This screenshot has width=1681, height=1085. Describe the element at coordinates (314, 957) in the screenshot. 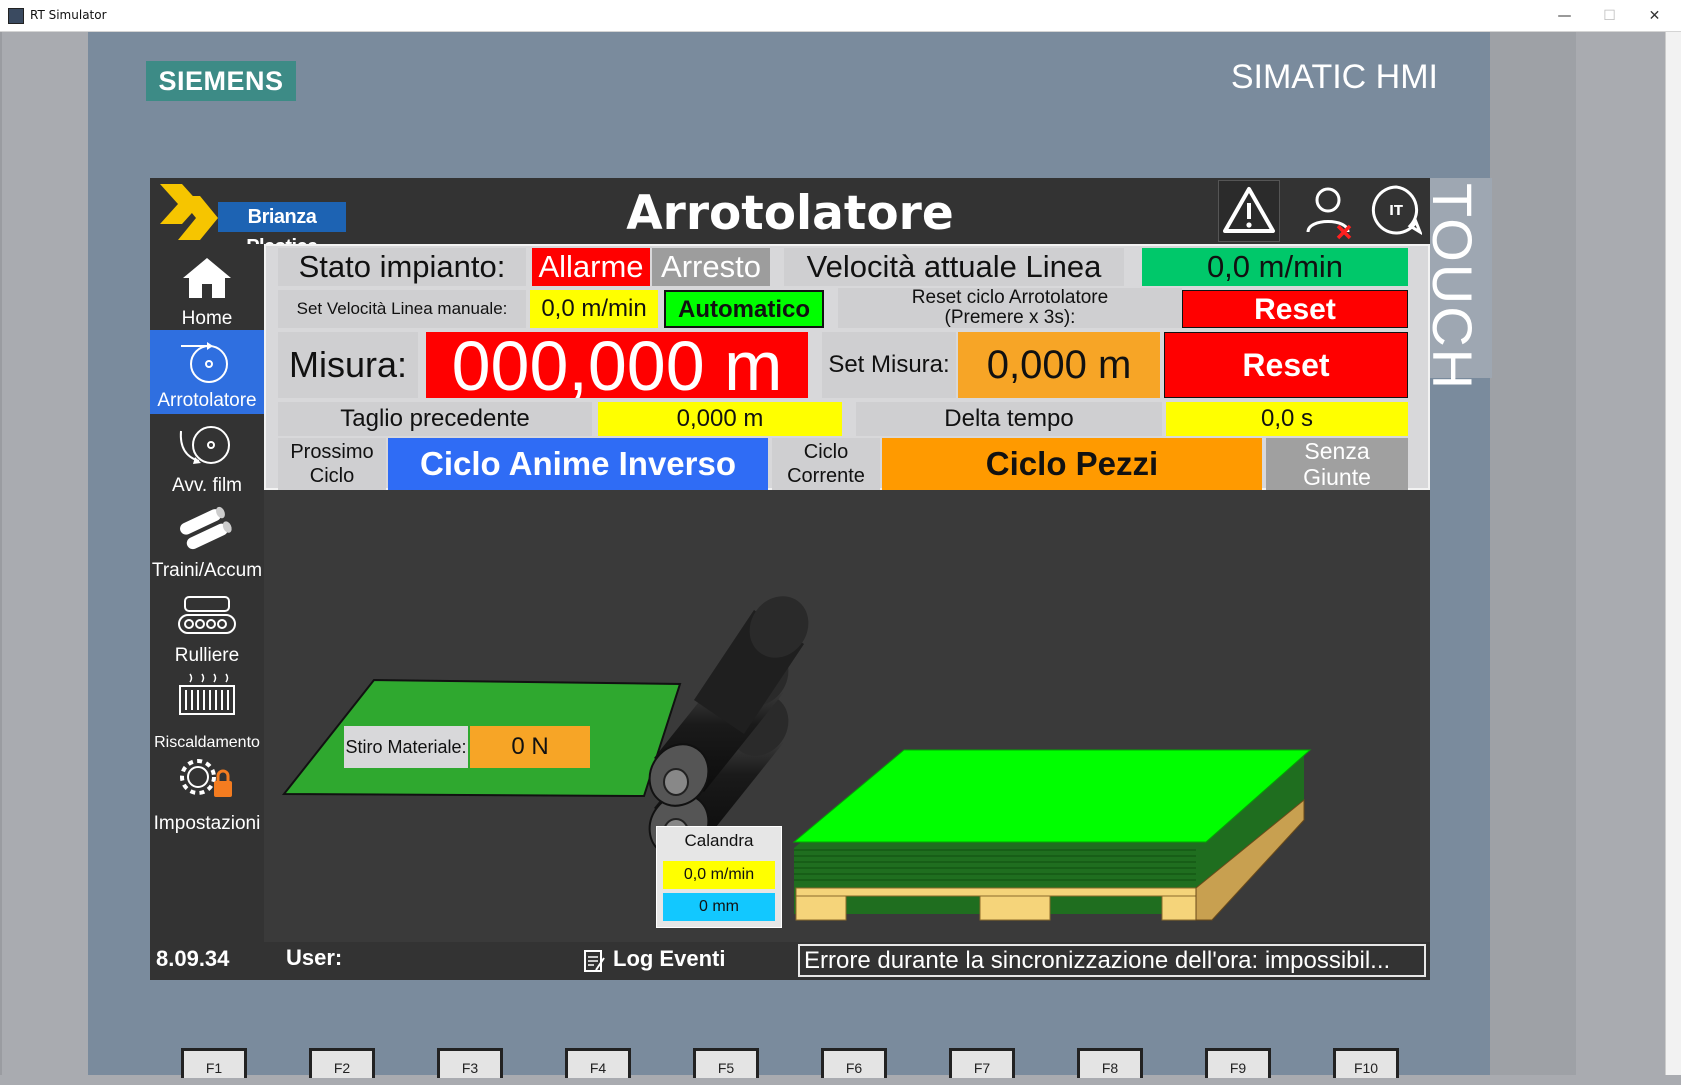

I see `current-user-label: User:` at that location.